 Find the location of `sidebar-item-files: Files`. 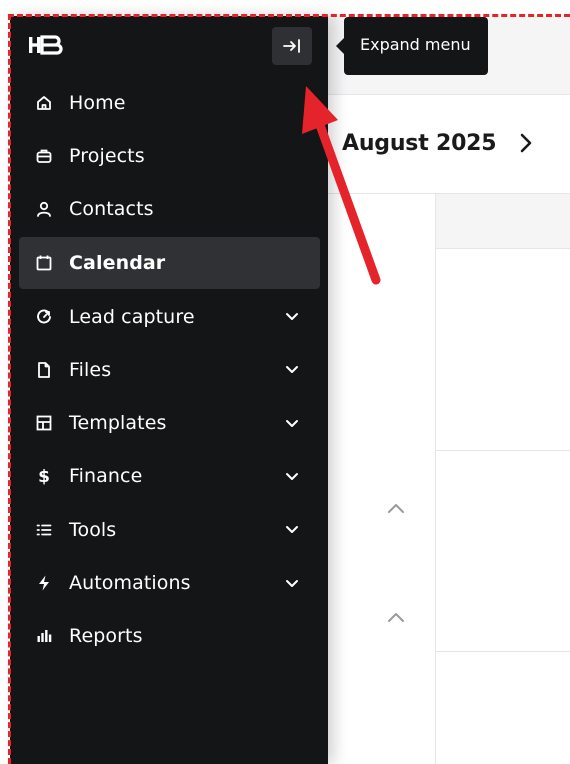

sidebar-item-files: Files is located at coordinates (169, 369).